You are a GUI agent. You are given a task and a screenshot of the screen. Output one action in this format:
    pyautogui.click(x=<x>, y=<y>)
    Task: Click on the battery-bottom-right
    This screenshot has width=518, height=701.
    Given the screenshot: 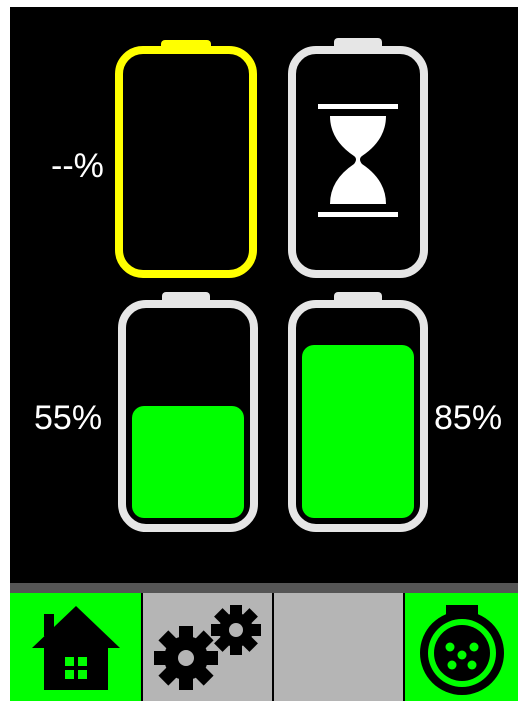 What is the action you would take?
    pyautogui.click(x=358, y=412)
    